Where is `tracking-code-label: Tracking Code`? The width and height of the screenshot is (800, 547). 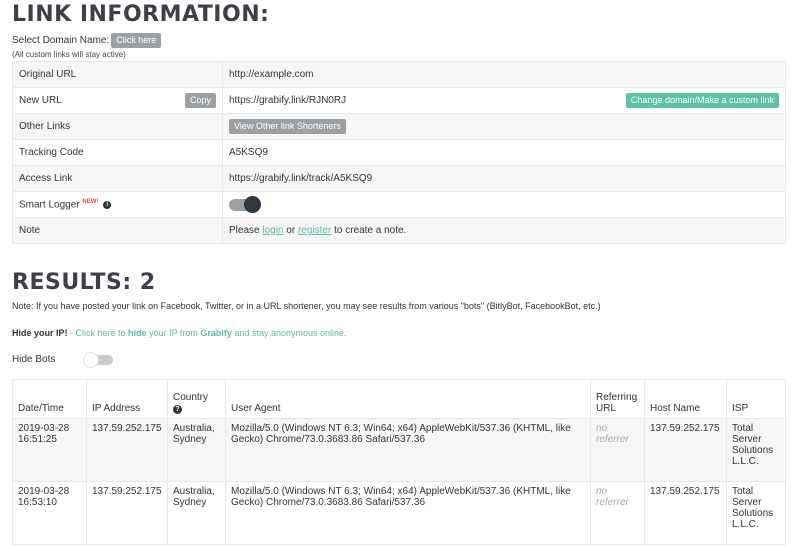 tracking-code-label: Tracking Code is located at coordinates (117, 152).